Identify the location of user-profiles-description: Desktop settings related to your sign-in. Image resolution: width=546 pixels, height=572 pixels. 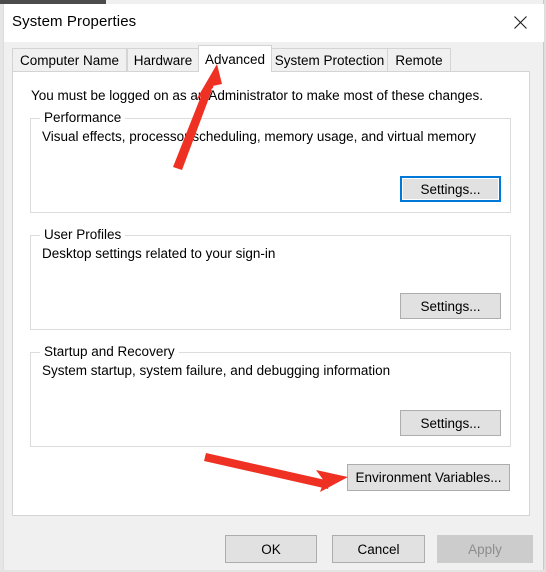
(159, 253).